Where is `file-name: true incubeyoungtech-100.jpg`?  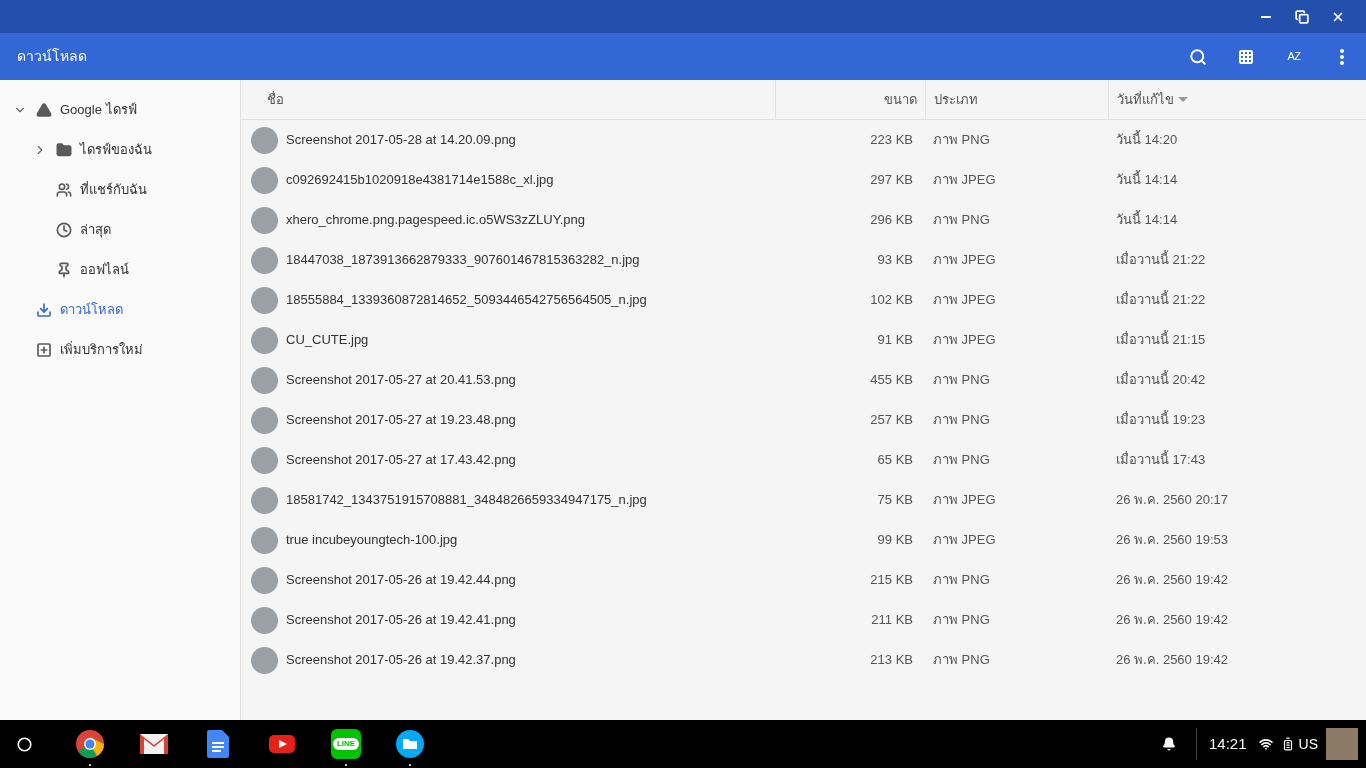
file-name: true incubeyoungtech-100.jpg is located at coordinates (372, 540).